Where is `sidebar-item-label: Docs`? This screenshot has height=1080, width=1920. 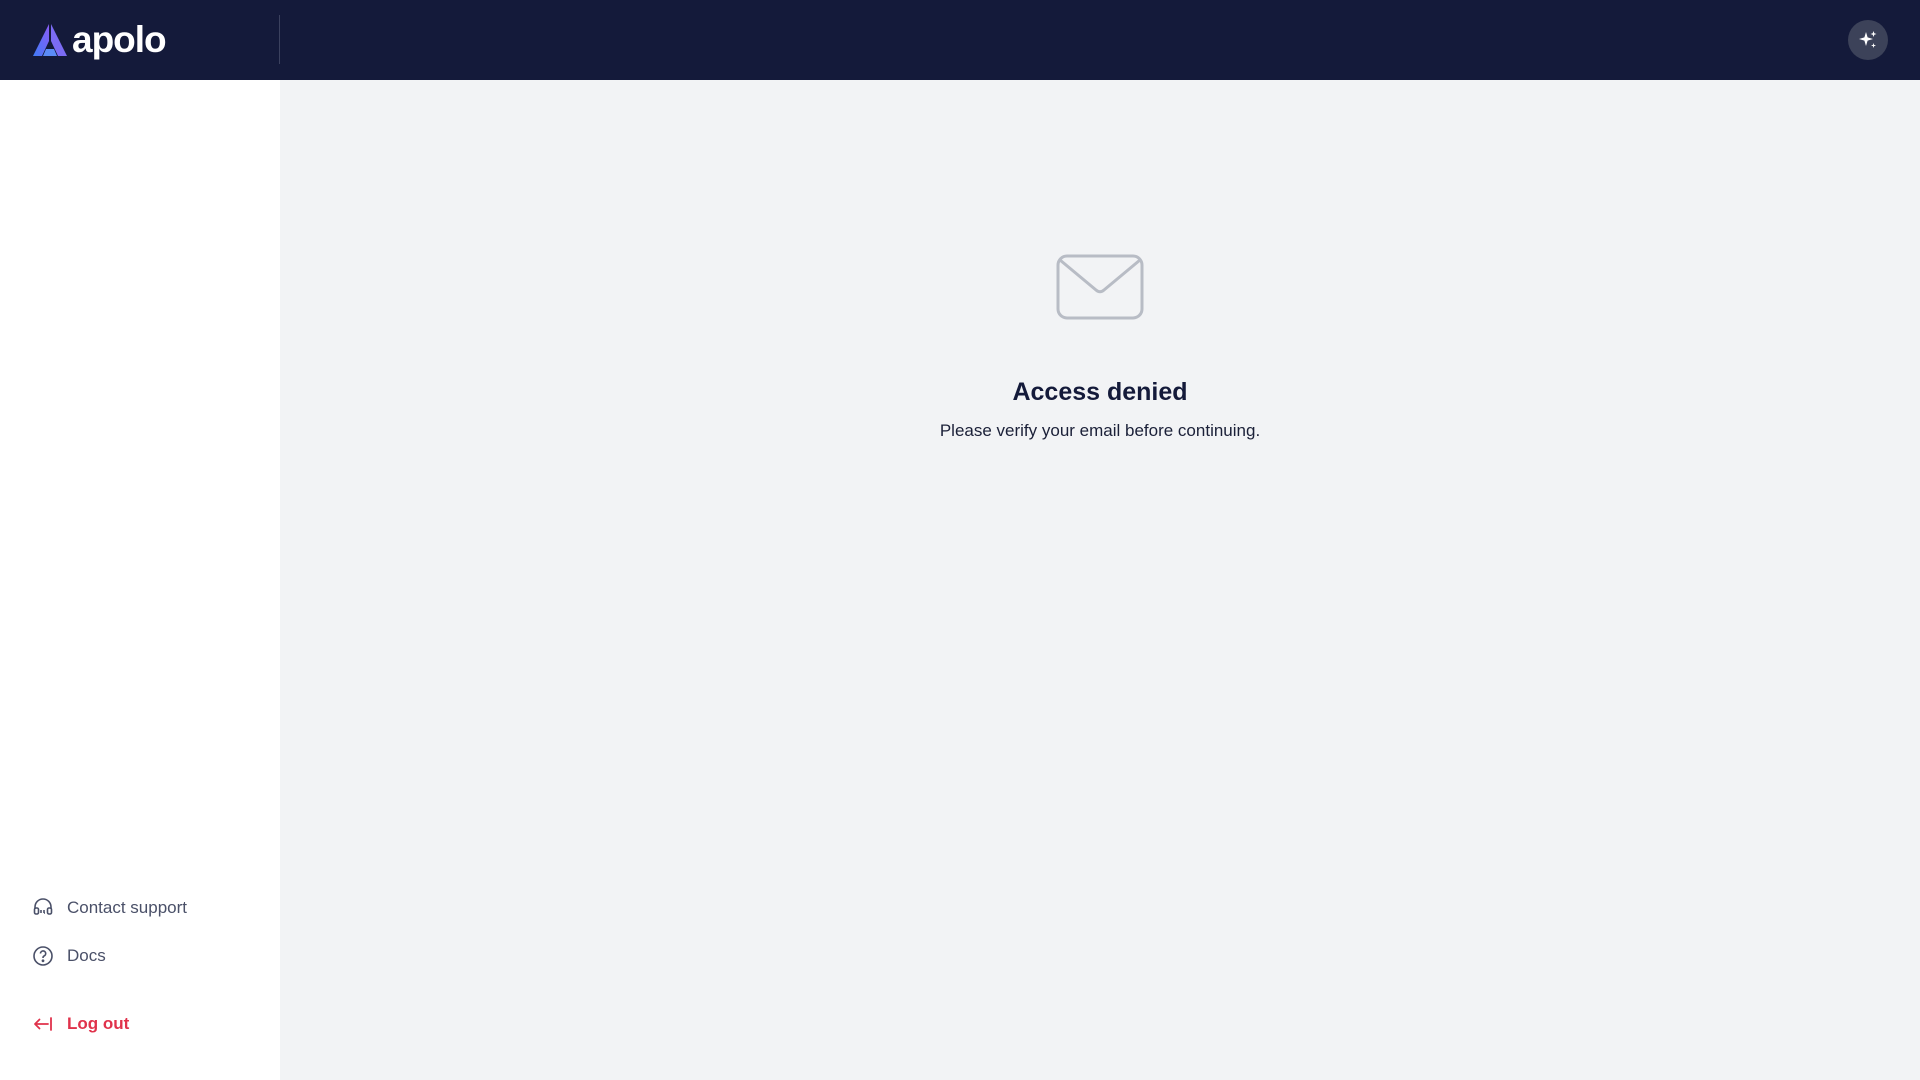 sidebar-item-label: Docs is located at coordinates (86, 955).